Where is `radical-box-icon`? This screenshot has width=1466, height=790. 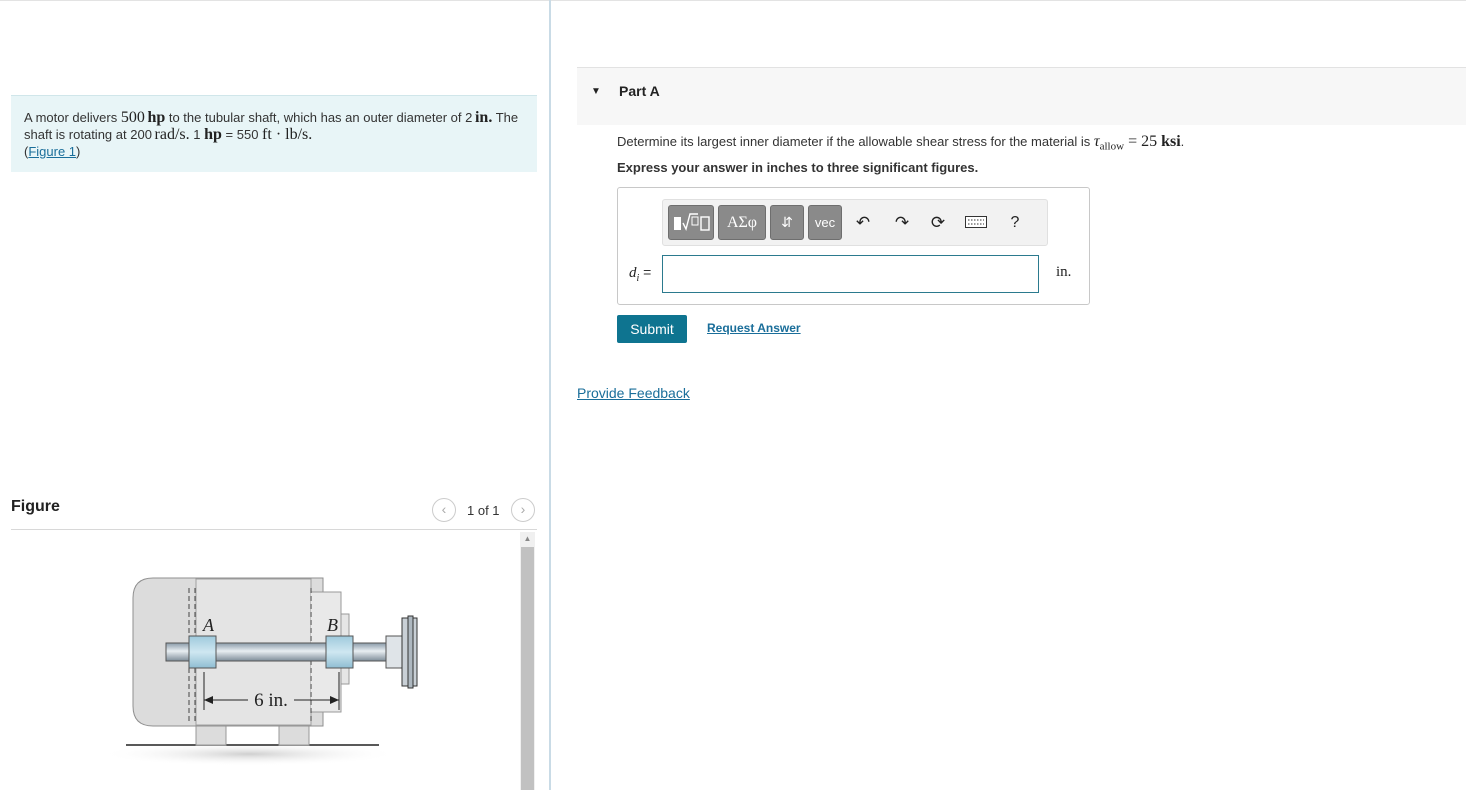 radical-box-icon is located at coordinates (695, 221).